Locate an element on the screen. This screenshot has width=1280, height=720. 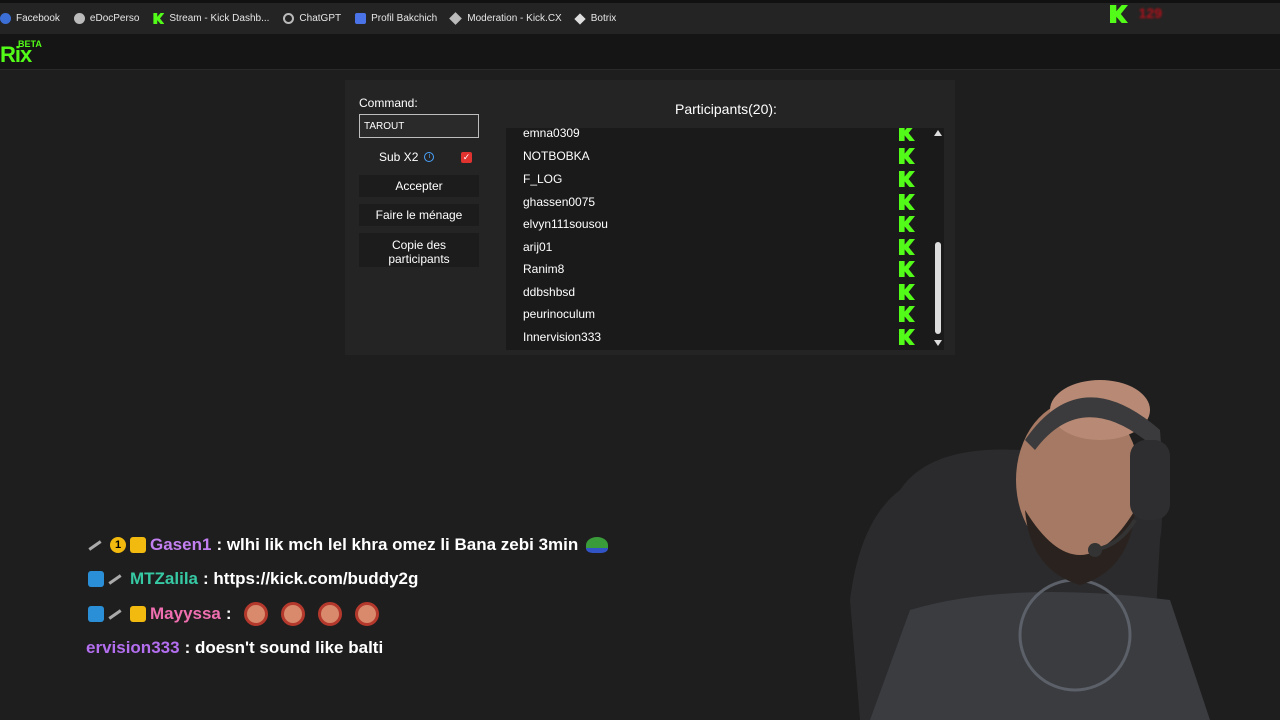
copy-participants-label-1: Copie des is located at coordinates (419, 244).